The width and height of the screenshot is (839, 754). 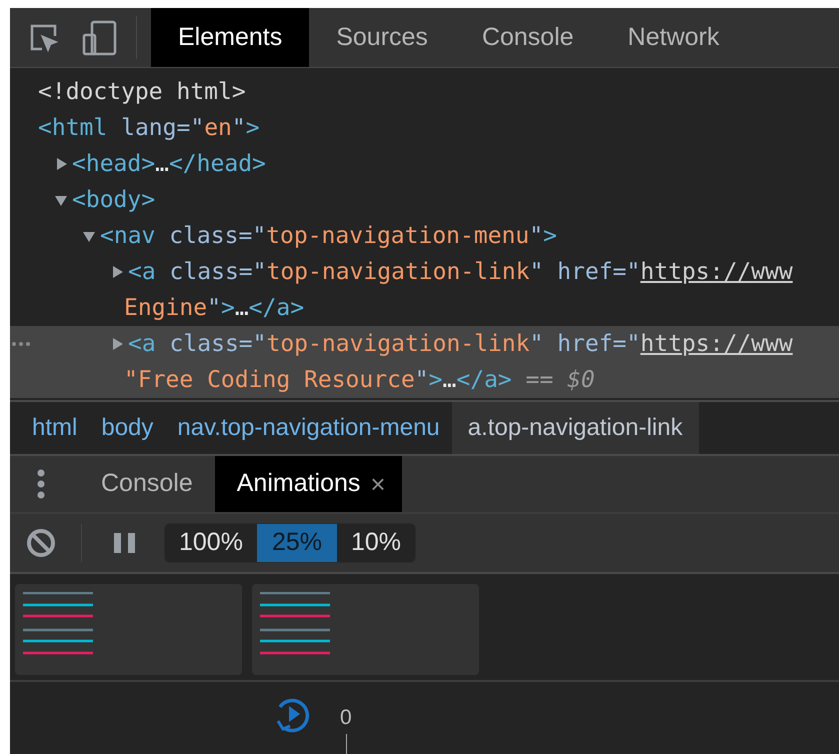 I want to click on panel-tab: Console, so click(x=527, y=37).